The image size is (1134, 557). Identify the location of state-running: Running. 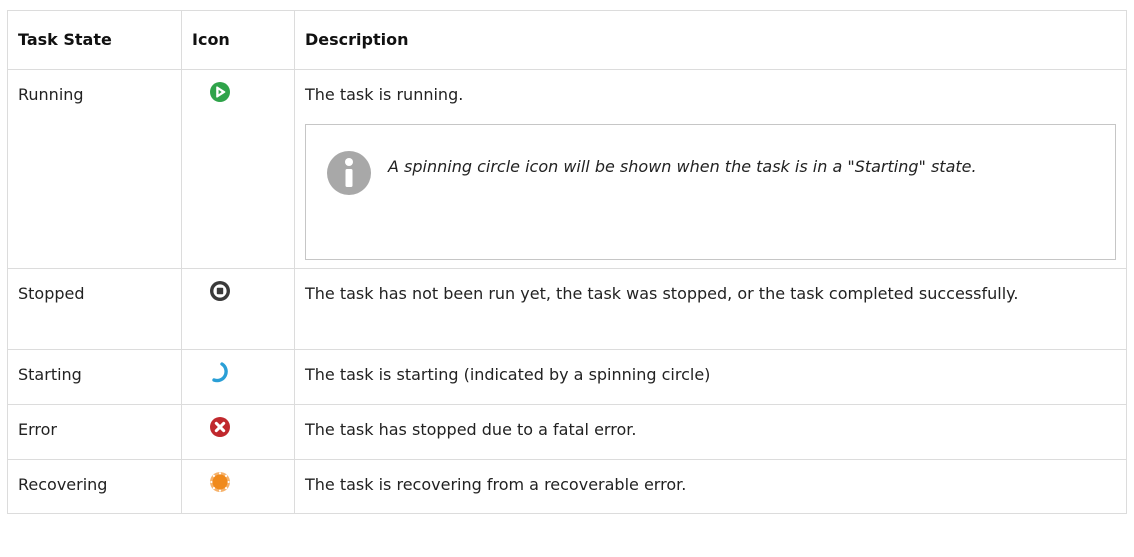
(94, 169).